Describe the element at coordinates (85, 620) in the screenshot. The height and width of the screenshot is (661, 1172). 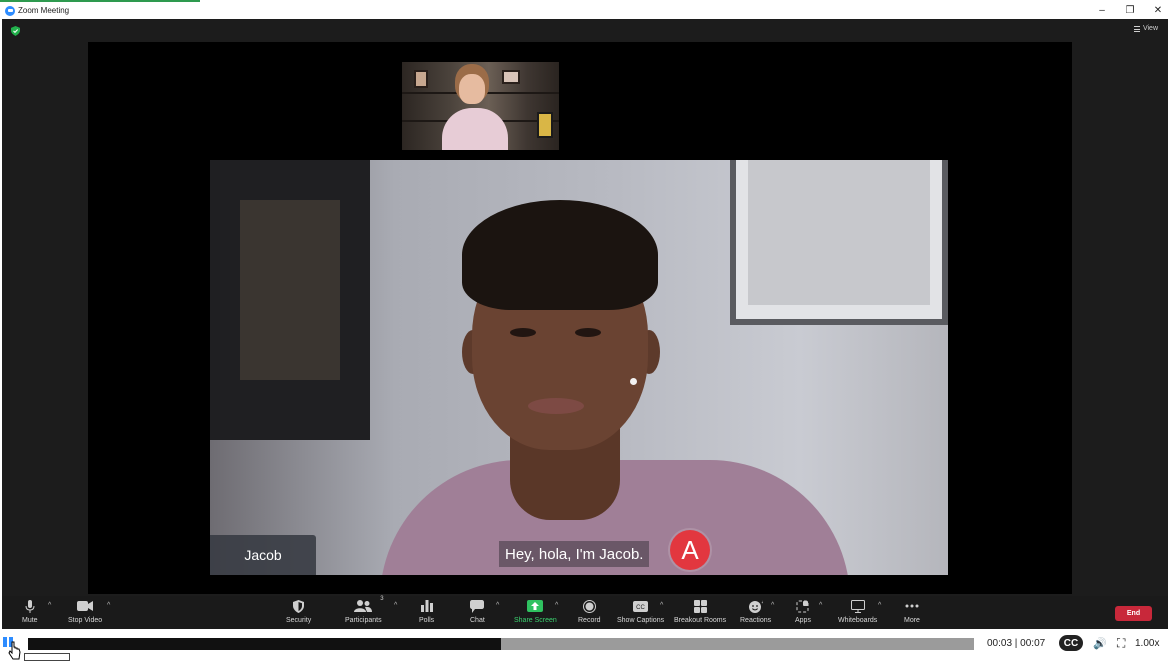
I see `stop-video-label: Stop Video` at that location.